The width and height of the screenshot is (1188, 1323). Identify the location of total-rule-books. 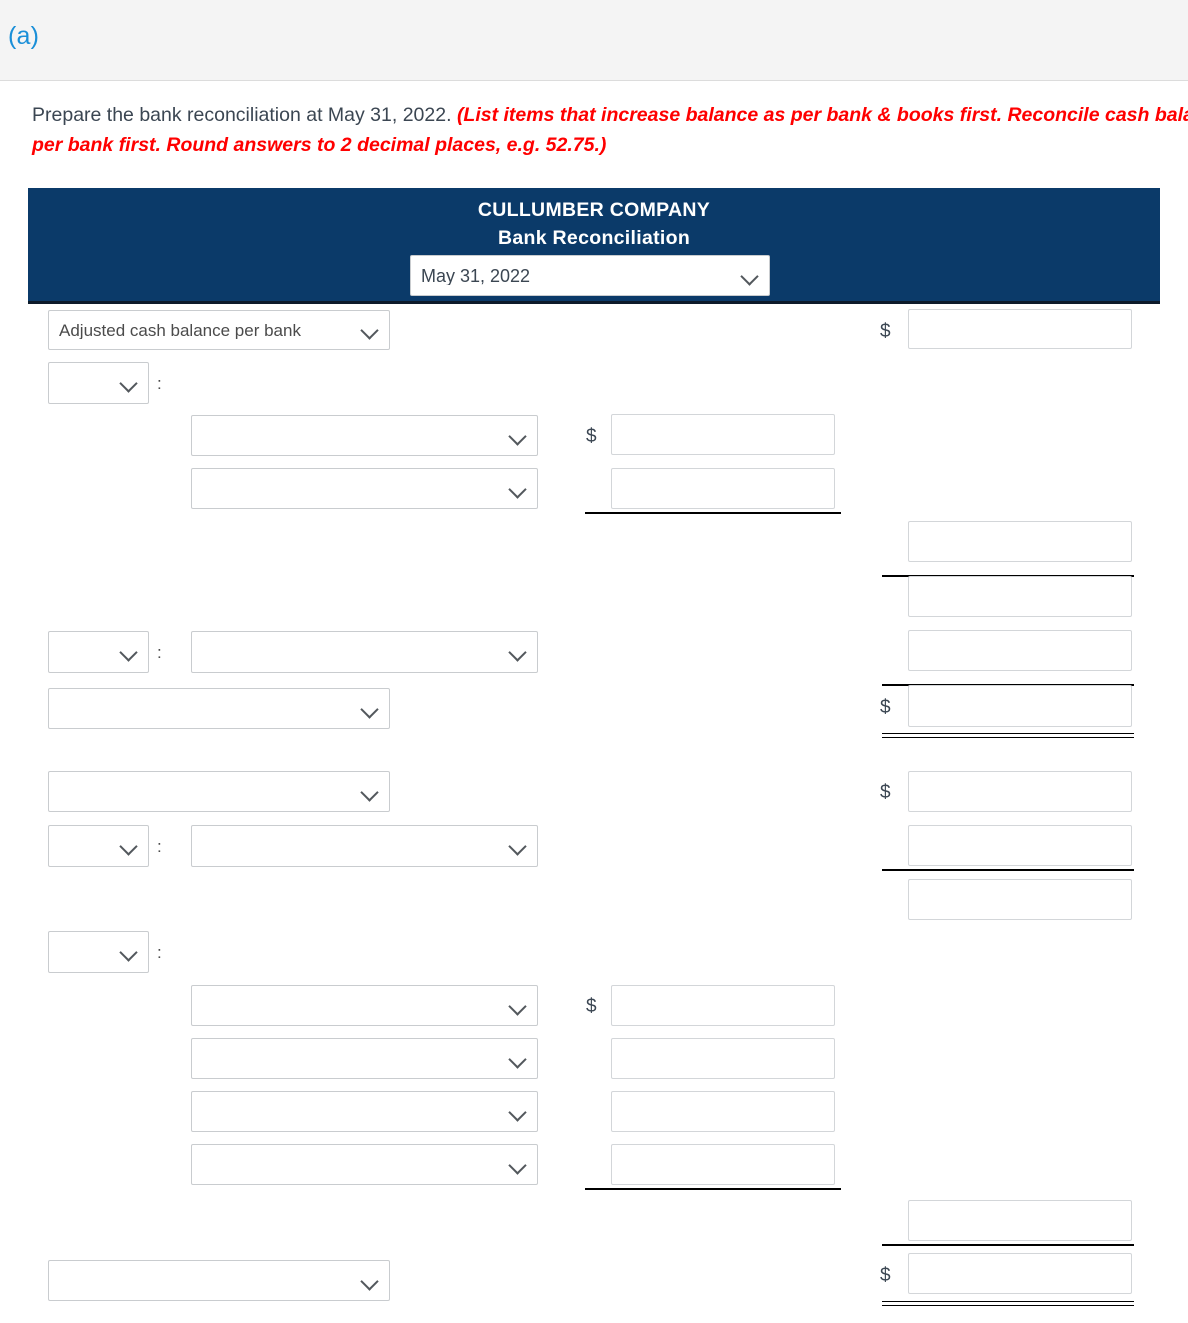
(1008, 1303).